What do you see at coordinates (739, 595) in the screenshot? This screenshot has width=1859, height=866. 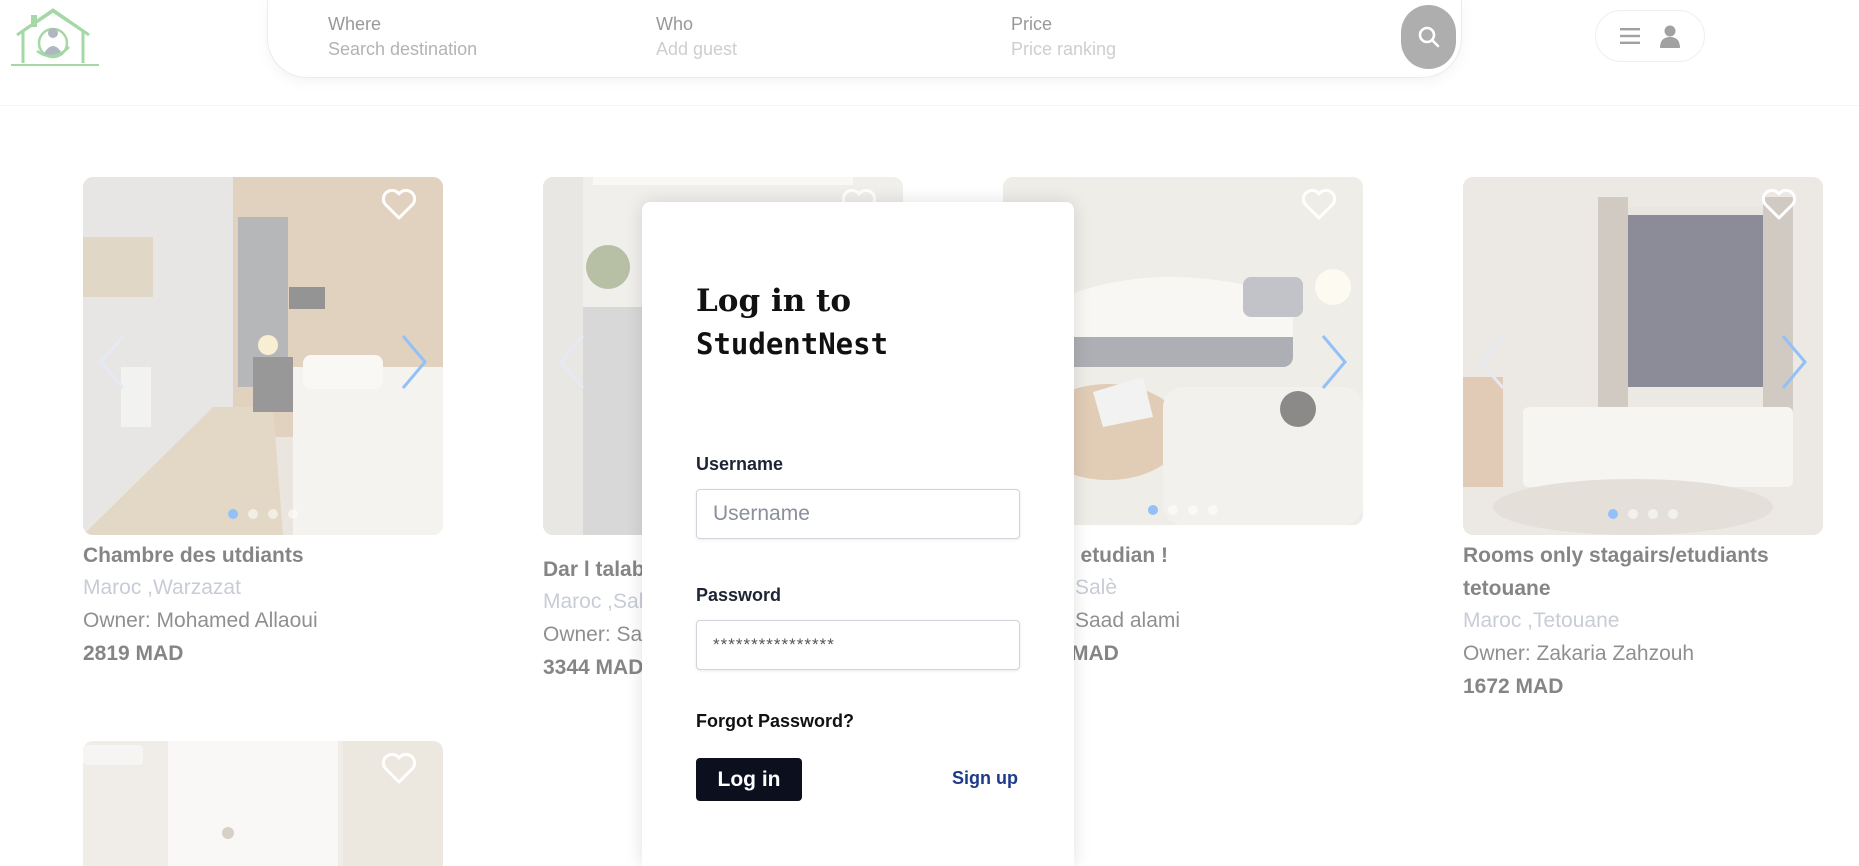 I see `password-label: Password` at bounding box center [739, 595].